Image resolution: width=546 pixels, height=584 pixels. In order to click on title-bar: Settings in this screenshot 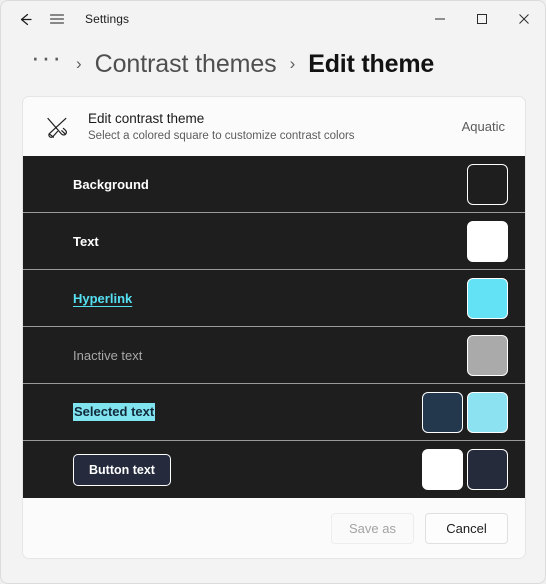, I will do `click(273, 19)`.